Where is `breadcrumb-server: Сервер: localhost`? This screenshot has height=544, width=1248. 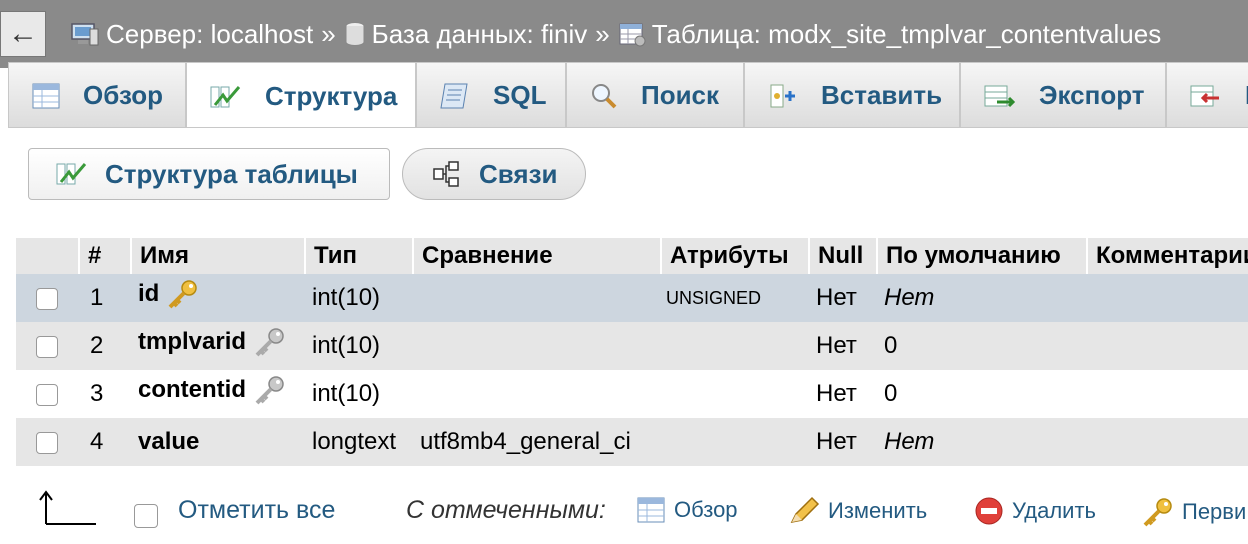
breadcrumb-server: Сервер: localhost is located at coordinates (191, 34).